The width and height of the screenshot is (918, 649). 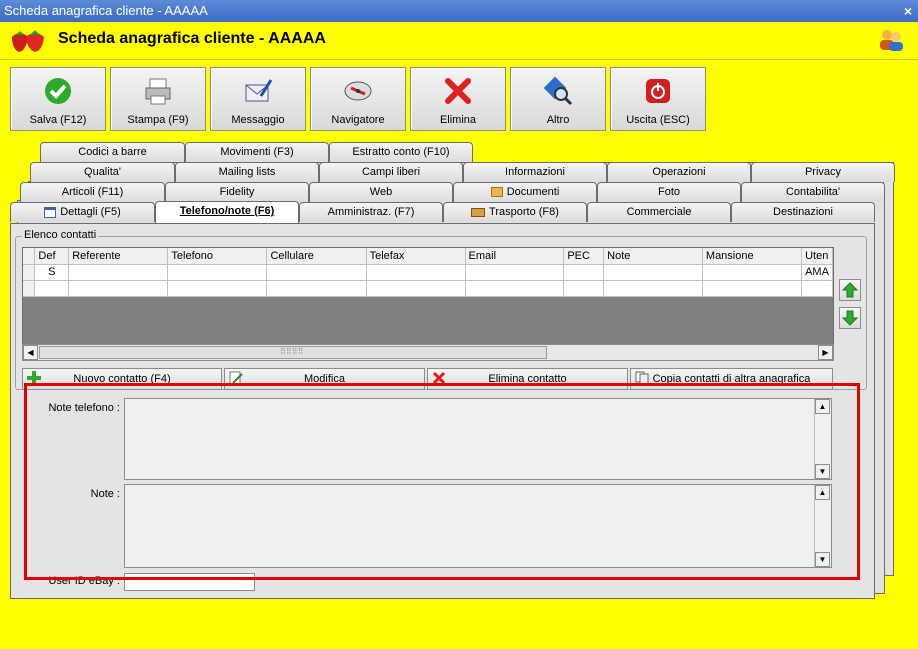 What do you see at coordinates (293, 352) in the screenshot?
I see `scrollbar-thumb: ⠿⠿⠿⠿` at bounding box center [293, 352].